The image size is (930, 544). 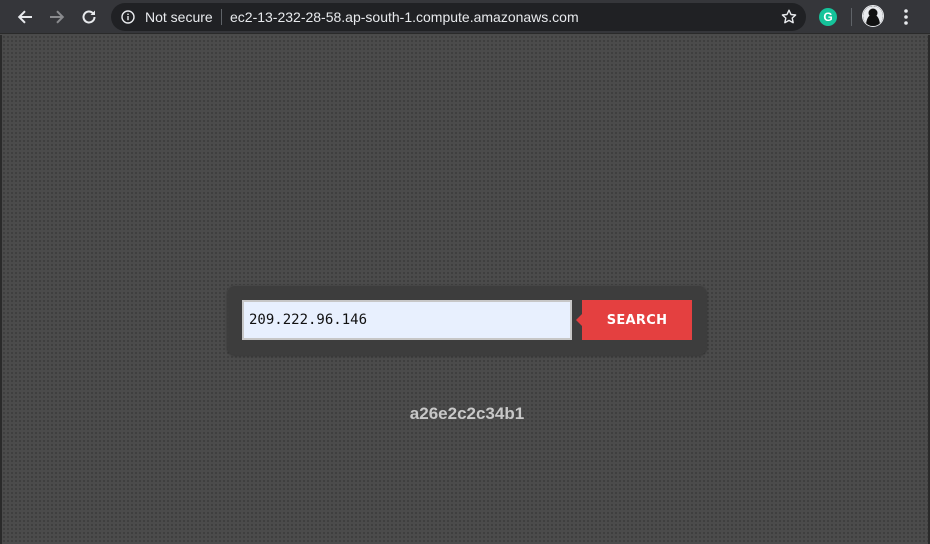 I want to click on avatar, so click(x=873, y=16).